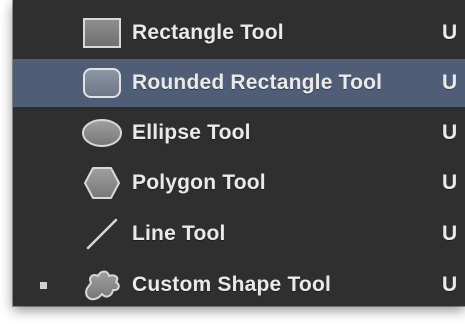 This screenshot has height=324, width=465. Describe the element at coordinates (232, 284) in the screenshot. I see `menu-item-label: Custom Shape Tool` at that location.